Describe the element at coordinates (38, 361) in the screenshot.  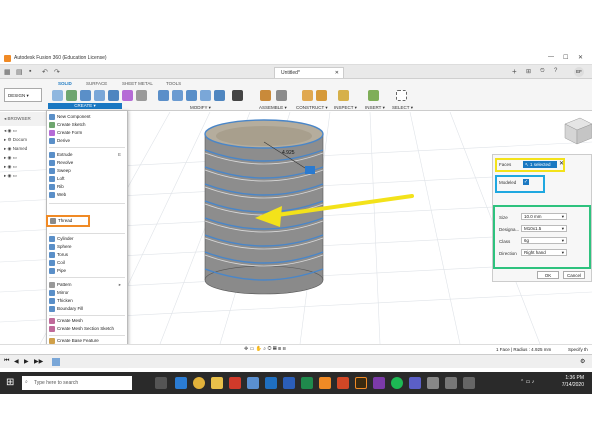
I see `timeline-next-icon: ▶▶` at that location.